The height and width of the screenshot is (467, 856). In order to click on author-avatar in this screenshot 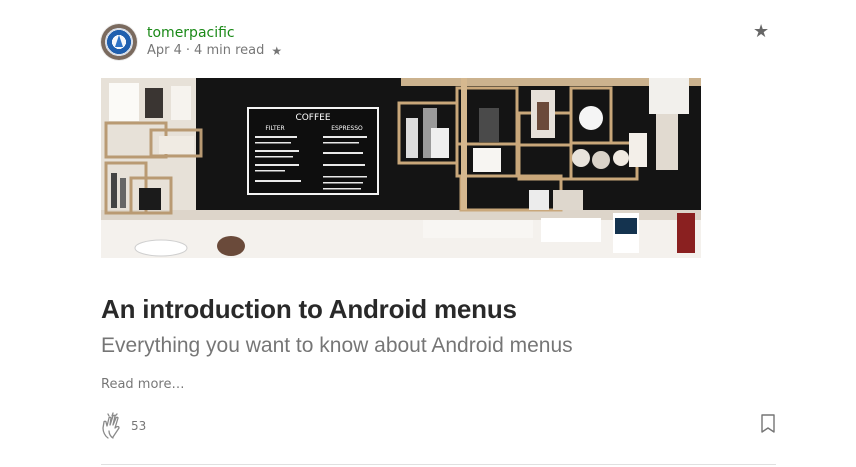, I will do `click(119, 42)`.